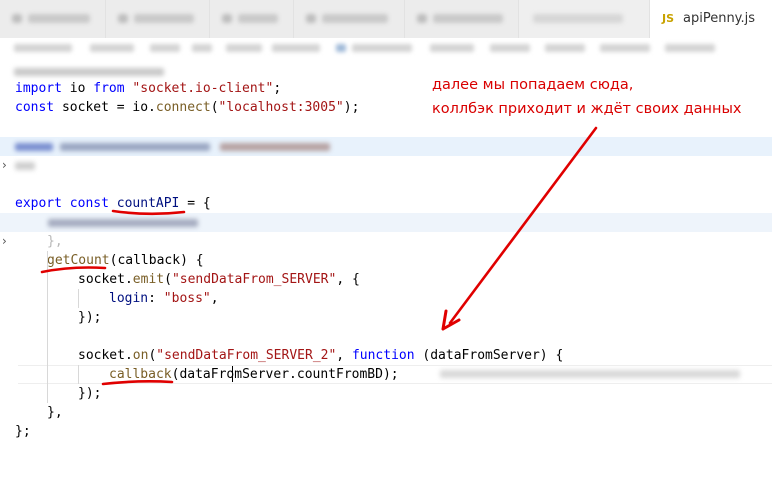 This screenshot has width=772, height=479. I want to click on getcount-underline, so click(73, 270).